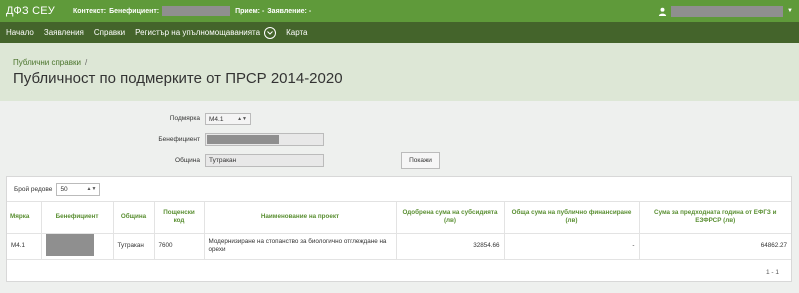  I want to click on cell-beneficiary, so click(77, 246).